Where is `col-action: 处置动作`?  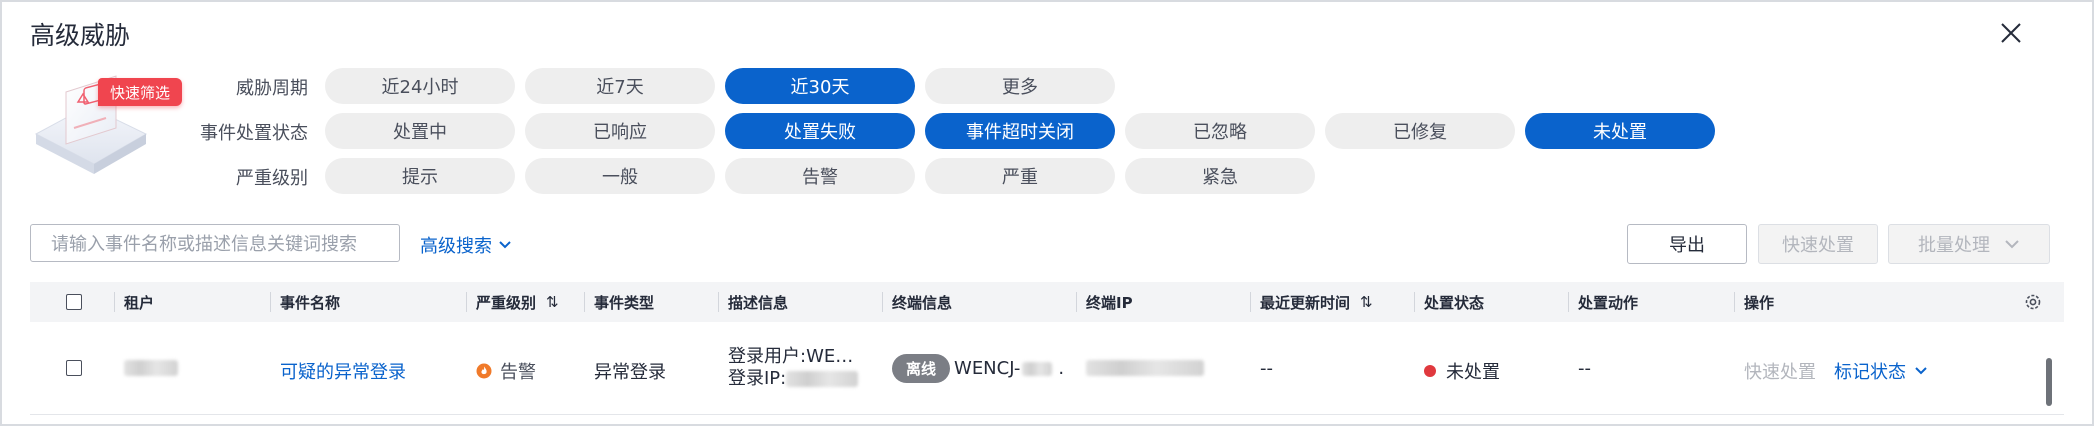
col-action: 处置动作 is located at coordinates (1608, 302).